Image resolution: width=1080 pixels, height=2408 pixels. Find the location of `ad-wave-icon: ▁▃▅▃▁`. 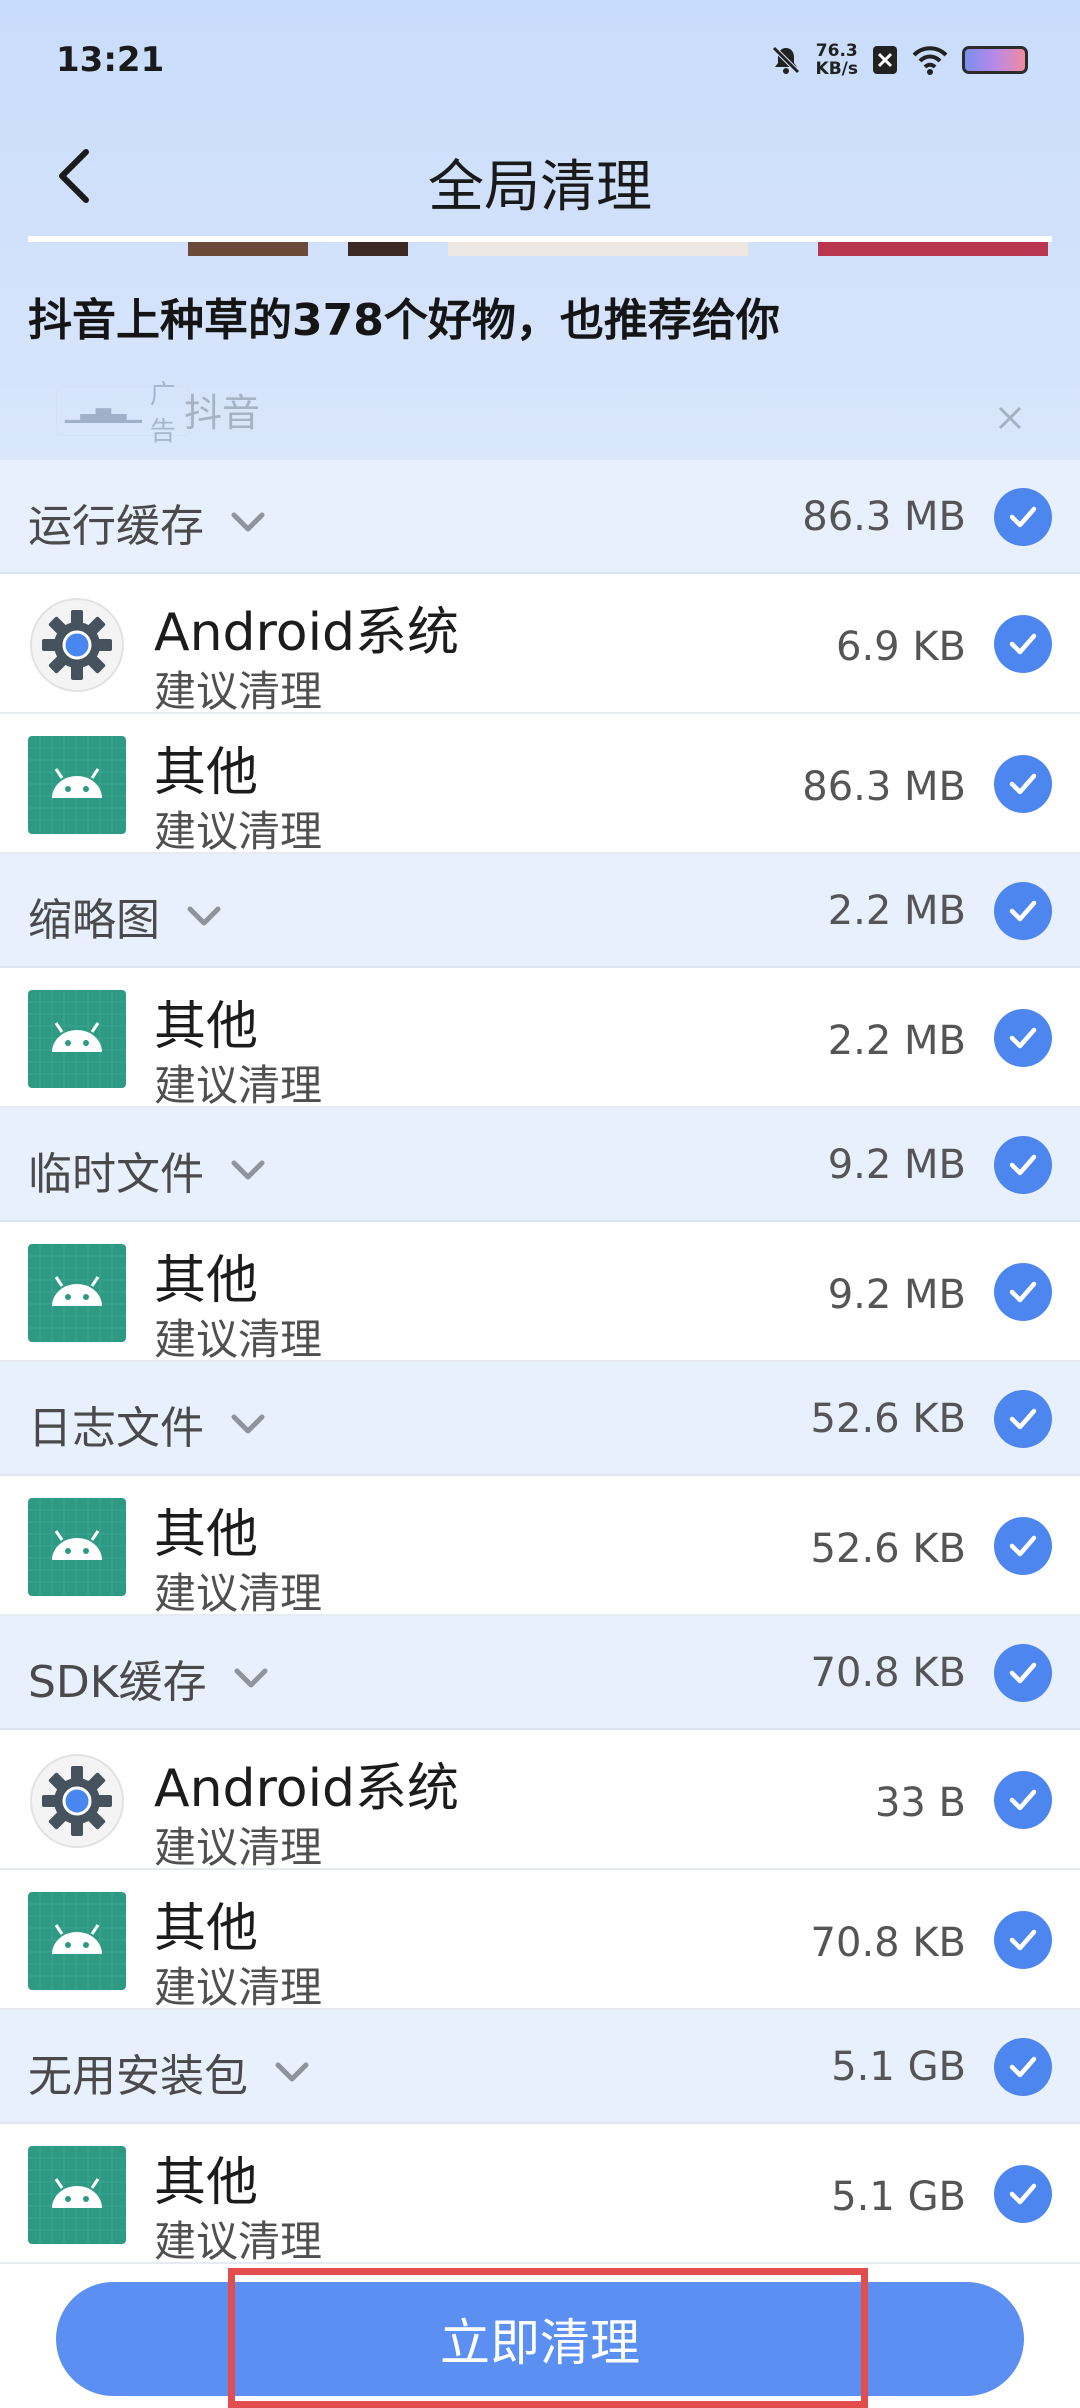

ad-wave-icon: ▁▃▅▃▁ is located at coordinates (103, 411).